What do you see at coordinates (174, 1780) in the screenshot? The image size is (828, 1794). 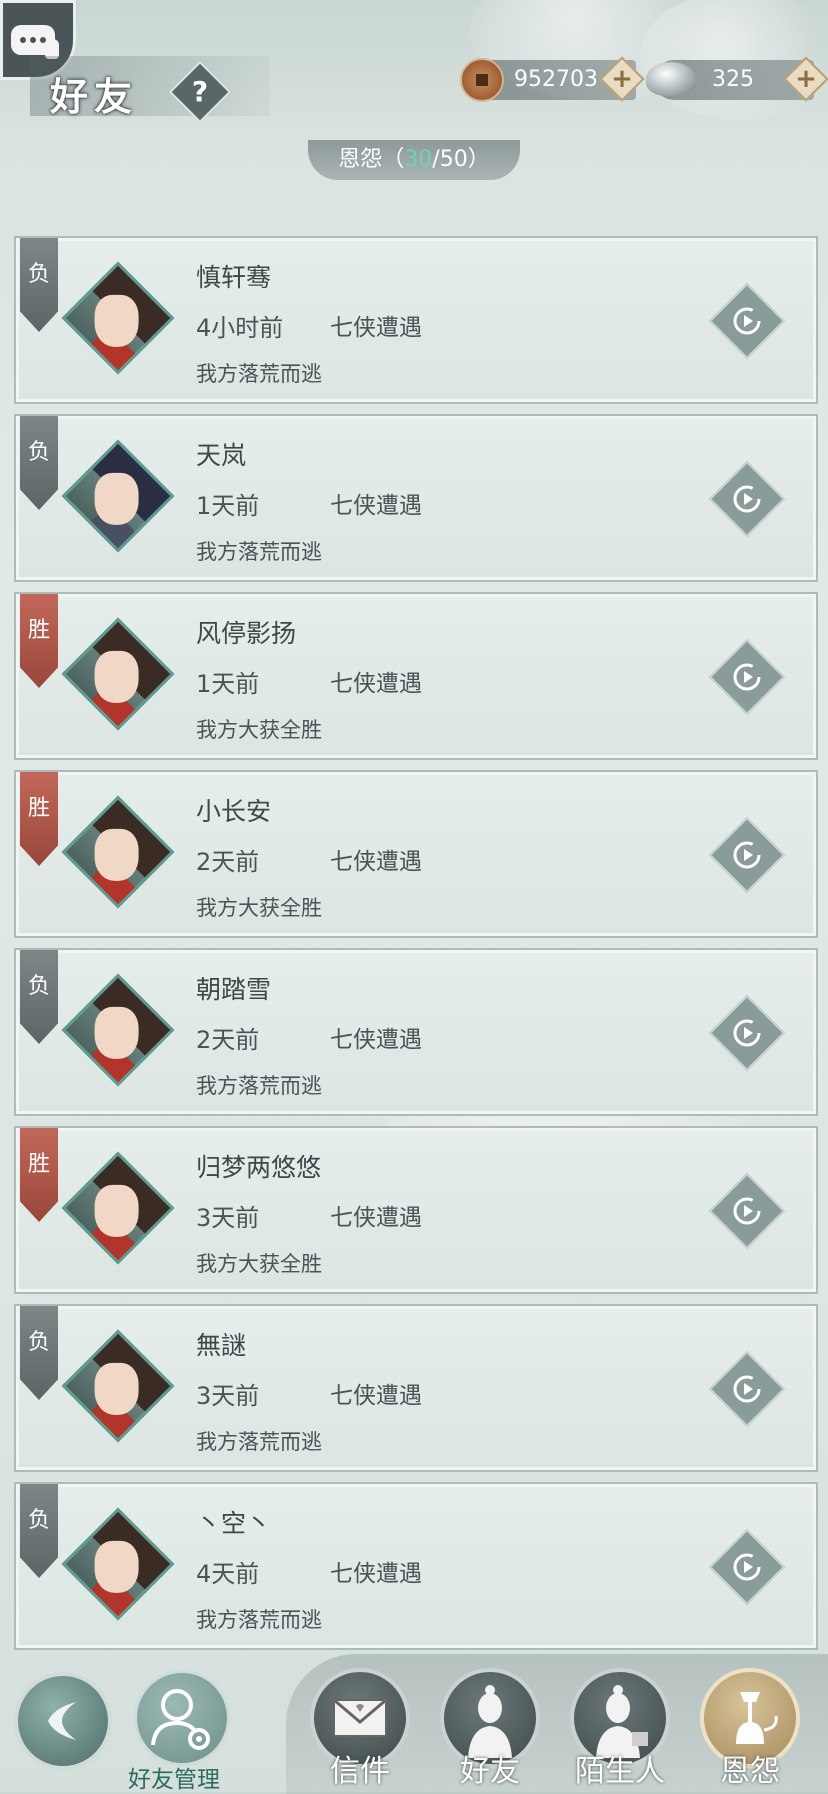 I see `friend-manage-label: 好友管理` at bounding box center [174, 1780].